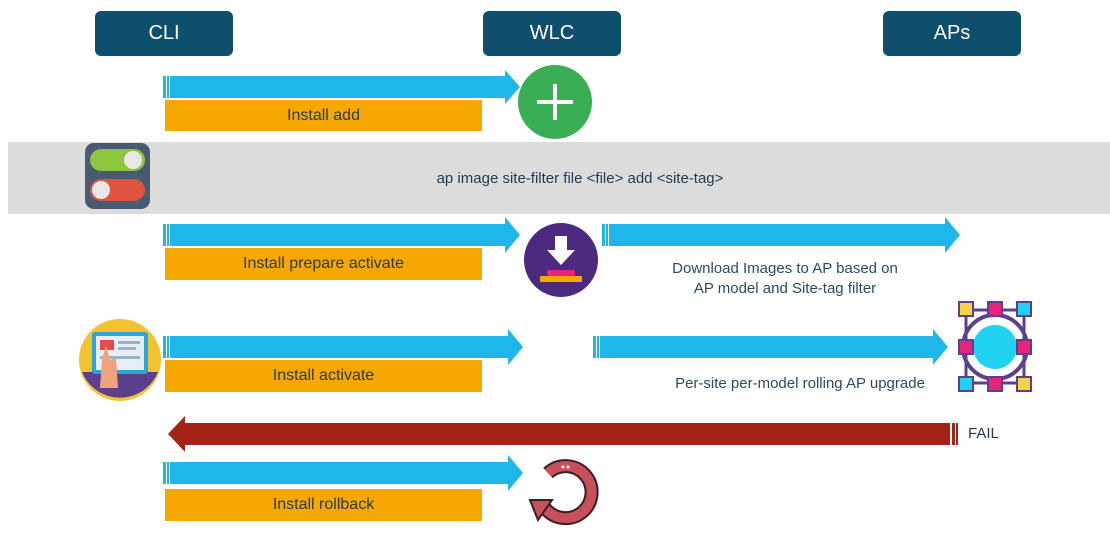 This screenshot has width=1110, height=533. Describe the element at coordinates (555, 102) in the screenshot. I see `plus-icon` at that location.